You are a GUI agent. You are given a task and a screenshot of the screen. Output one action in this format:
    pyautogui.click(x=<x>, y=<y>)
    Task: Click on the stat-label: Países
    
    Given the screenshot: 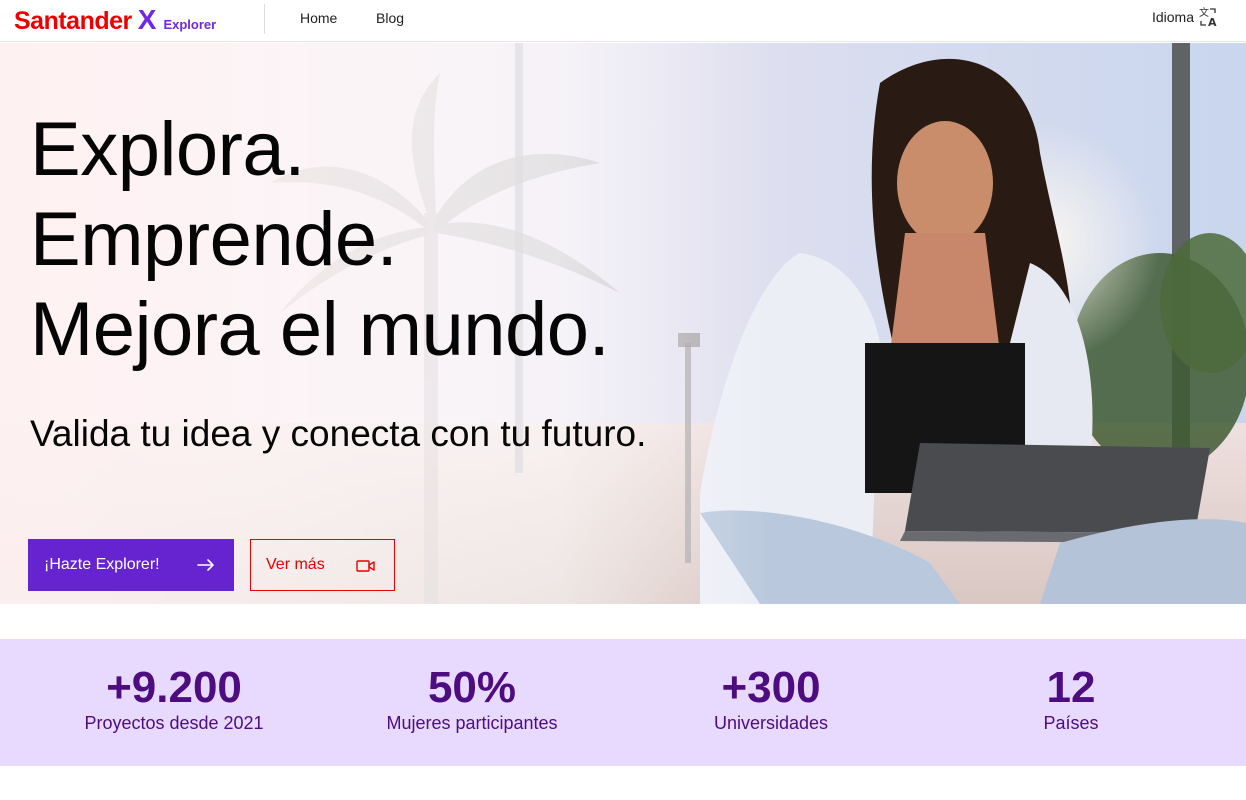 What is the action you would take?
    pyautogui.click(x=1071, y=723)
    